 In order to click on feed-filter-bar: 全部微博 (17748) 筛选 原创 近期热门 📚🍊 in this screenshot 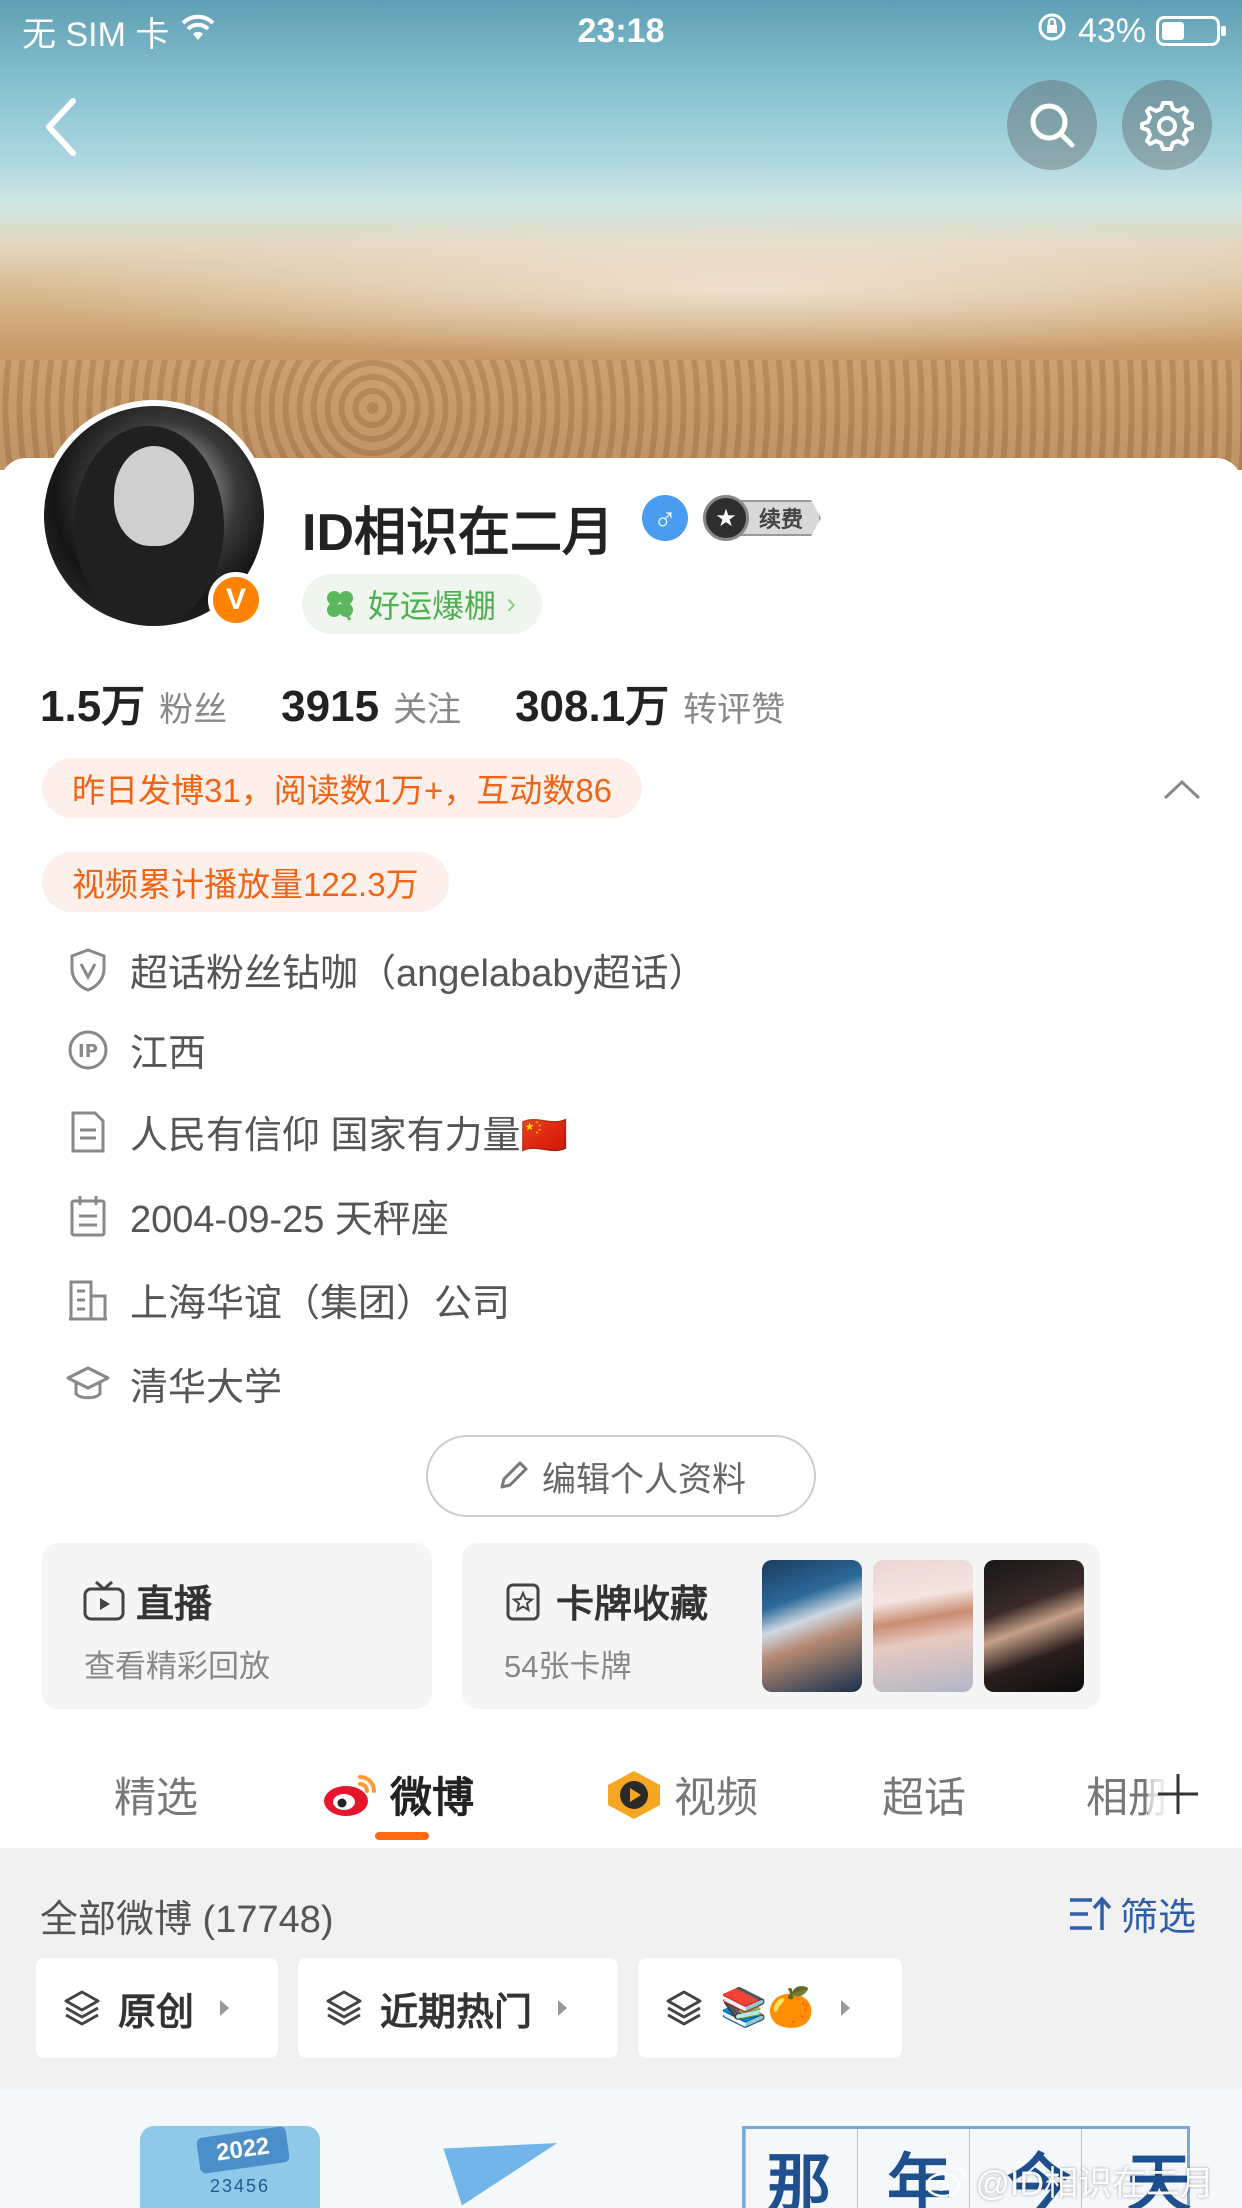, I will do `click(621, 1969)`.